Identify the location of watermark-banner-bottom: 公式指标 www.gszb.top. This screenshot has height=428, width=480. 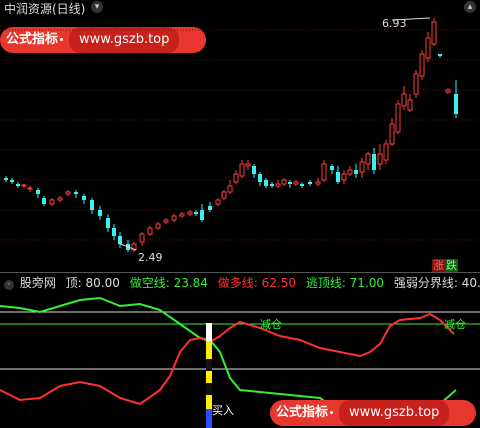
(373, 413).